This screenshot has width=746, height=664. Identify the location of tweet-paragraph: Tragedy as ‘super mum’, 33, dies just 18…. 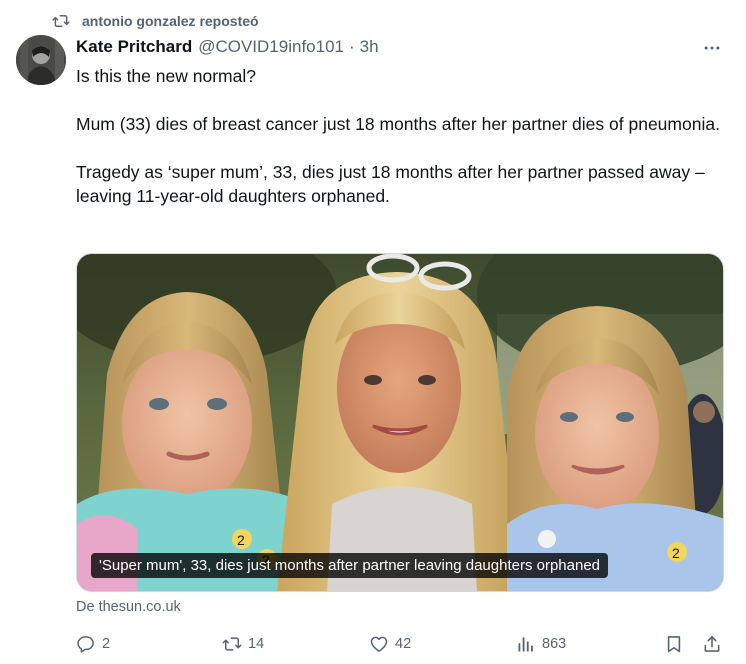
(390, 184).